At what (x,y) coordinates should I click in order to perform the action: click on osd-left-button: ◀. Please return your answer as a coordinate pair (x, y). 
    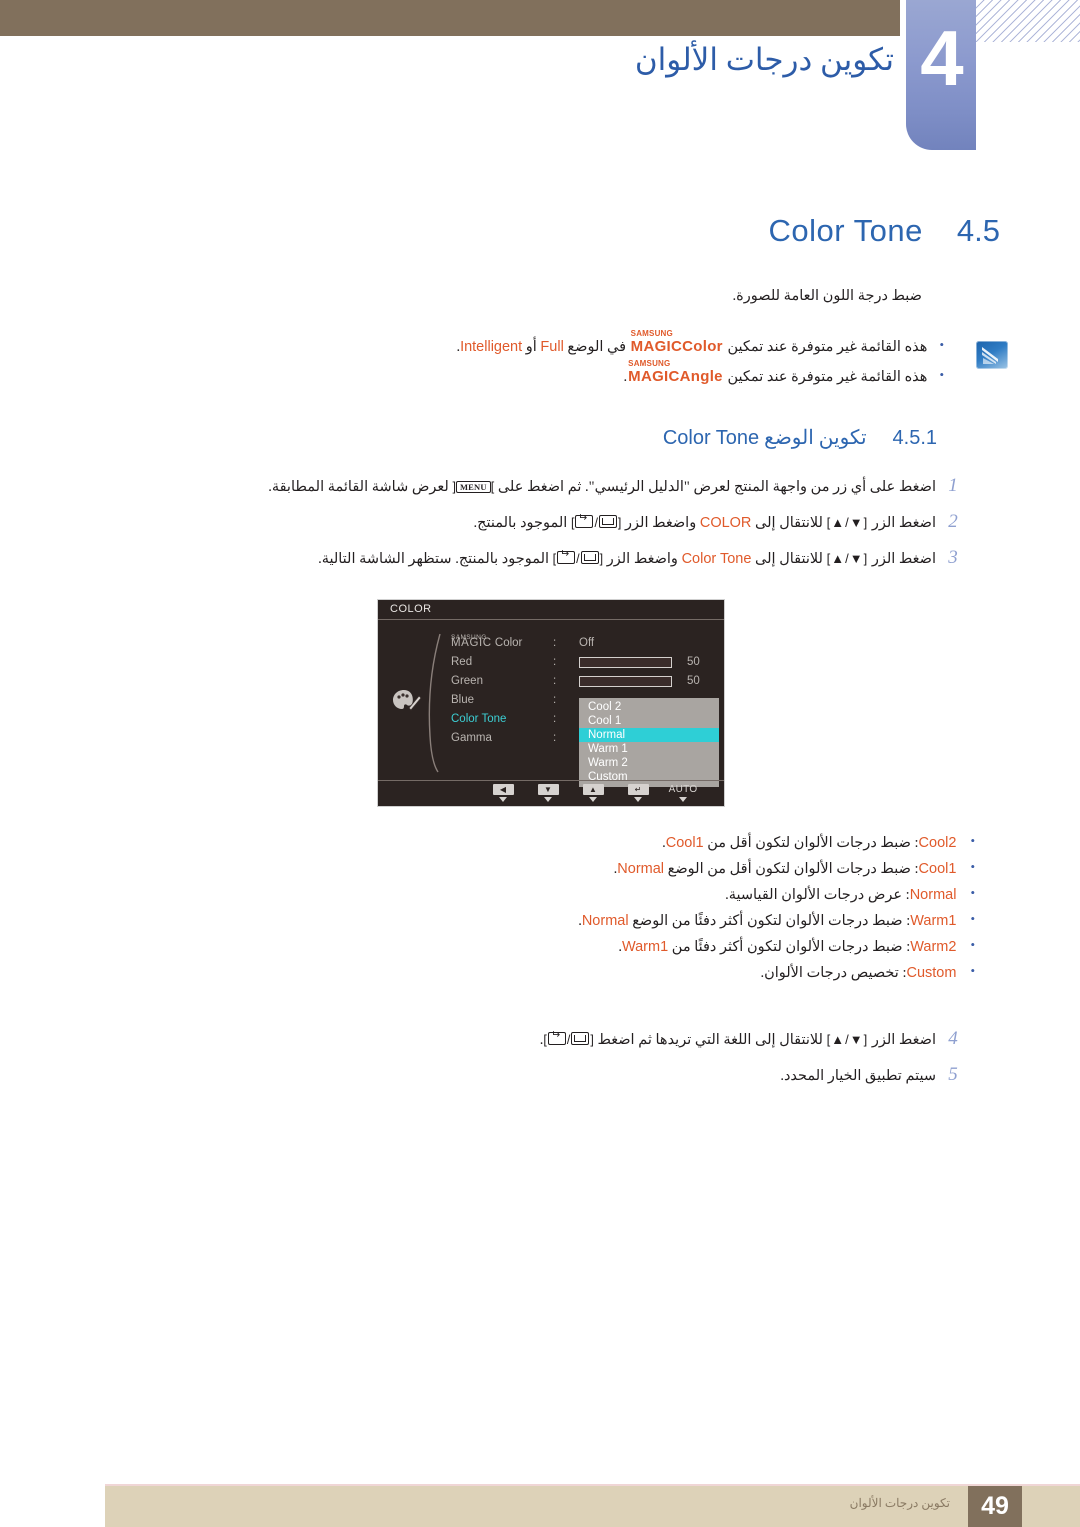
    Looking at the image, I should click on (503, 793).